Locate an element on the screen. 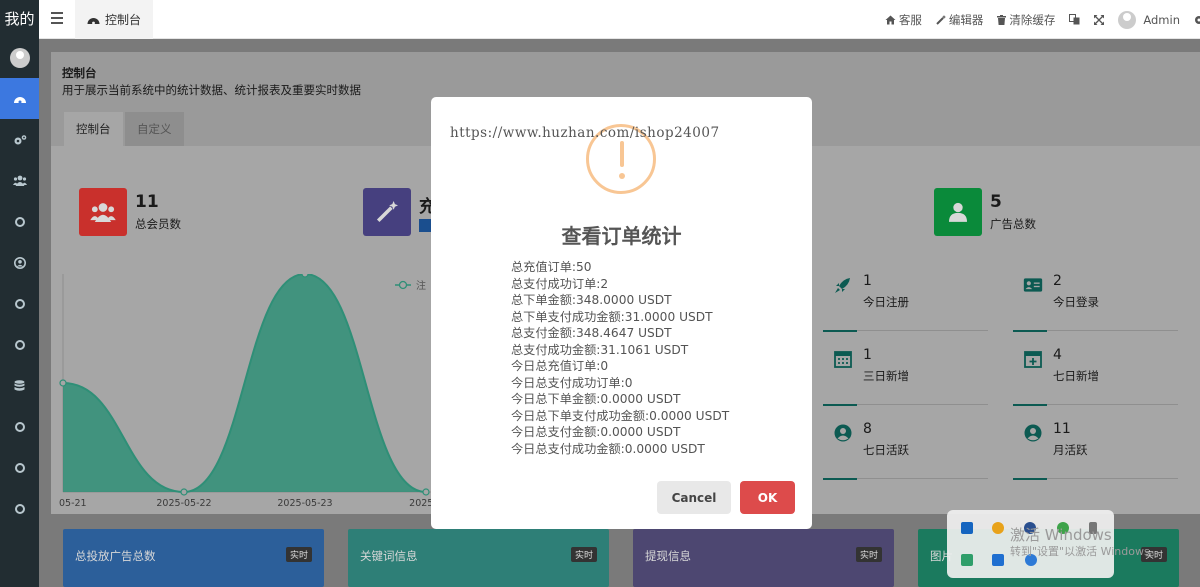 This screenshot has height=587, width=1200. stat-label: 广告总数 is located at coordinates (1013, 224).